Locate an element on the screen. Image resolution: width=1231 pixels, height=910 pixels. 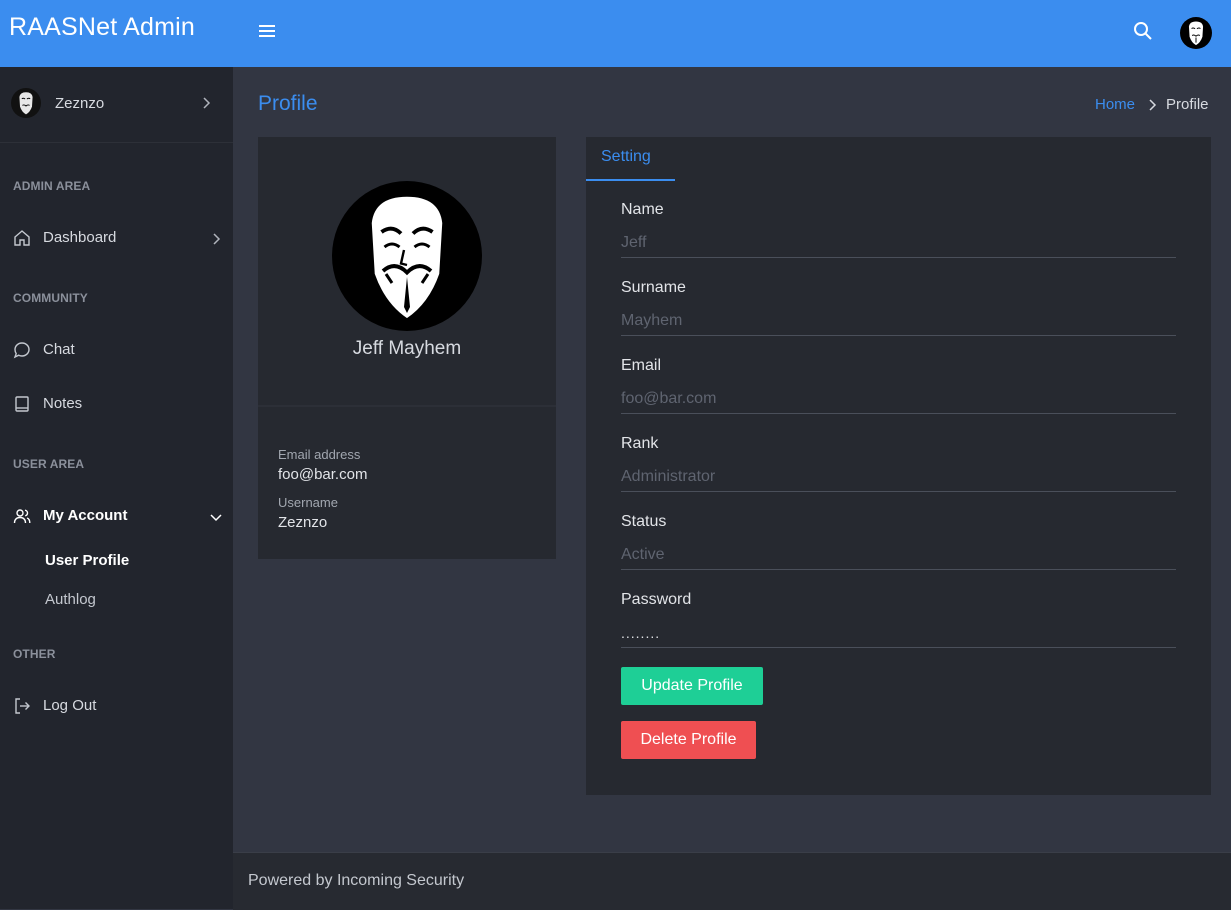
sidebar-subitem-authlog: Authlog is located at coordinates (70, 599).